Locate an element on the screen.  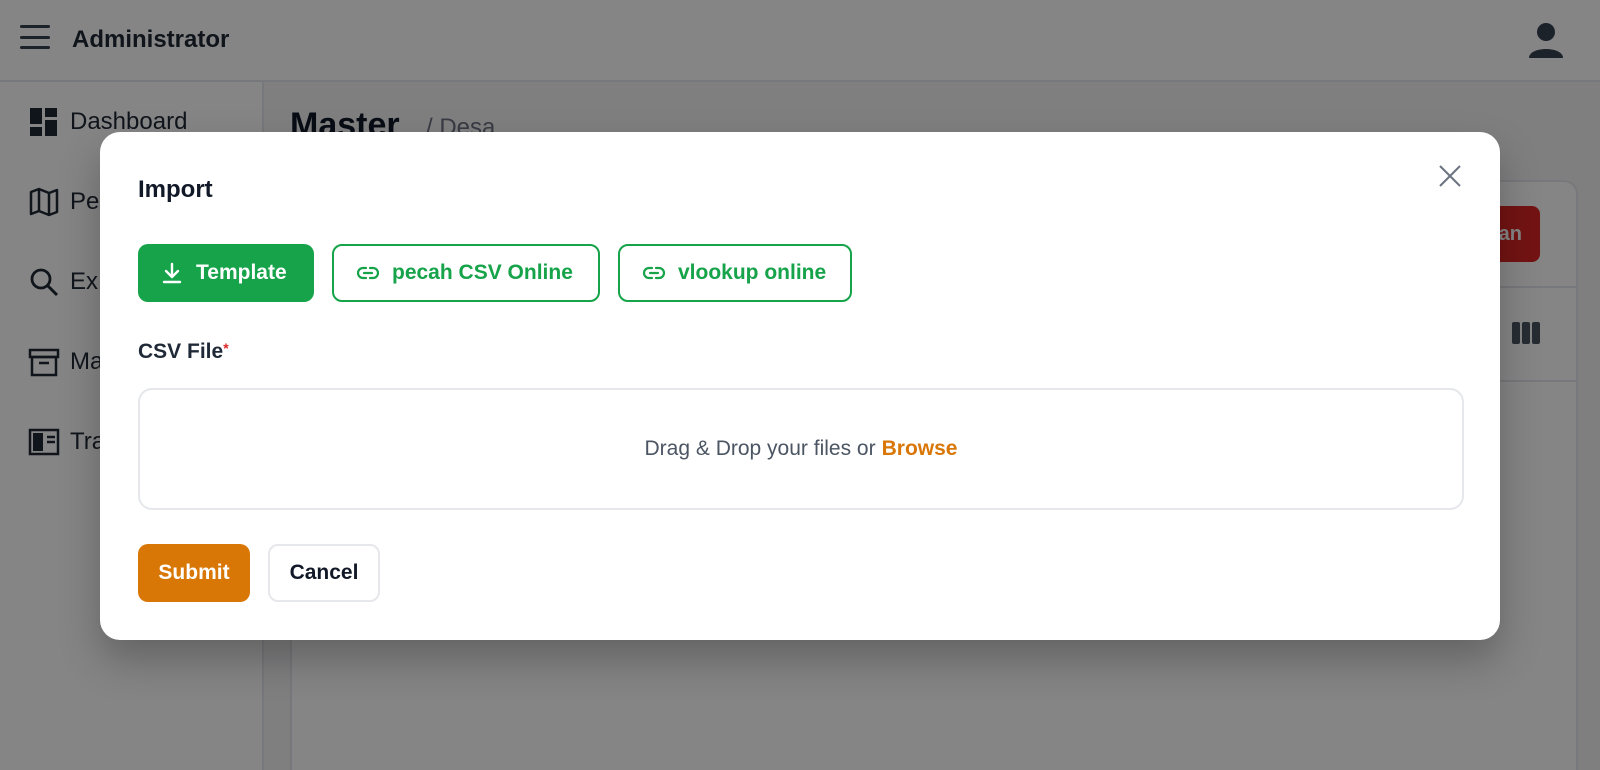
vlookup-online-link: vlookup online is located at coordinates (735, 273).